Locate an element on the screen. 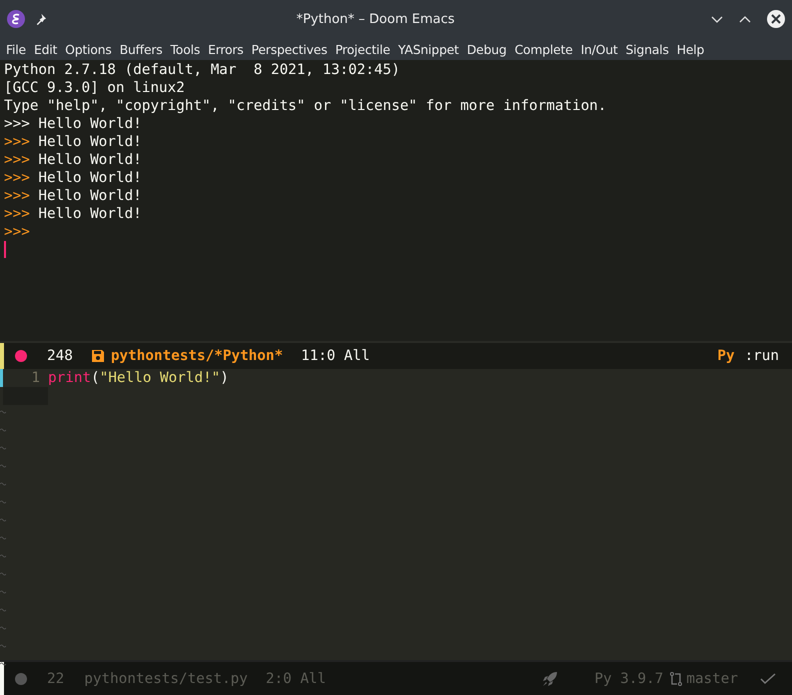  buffer-size: 248 is located at coordinates (60, 356).